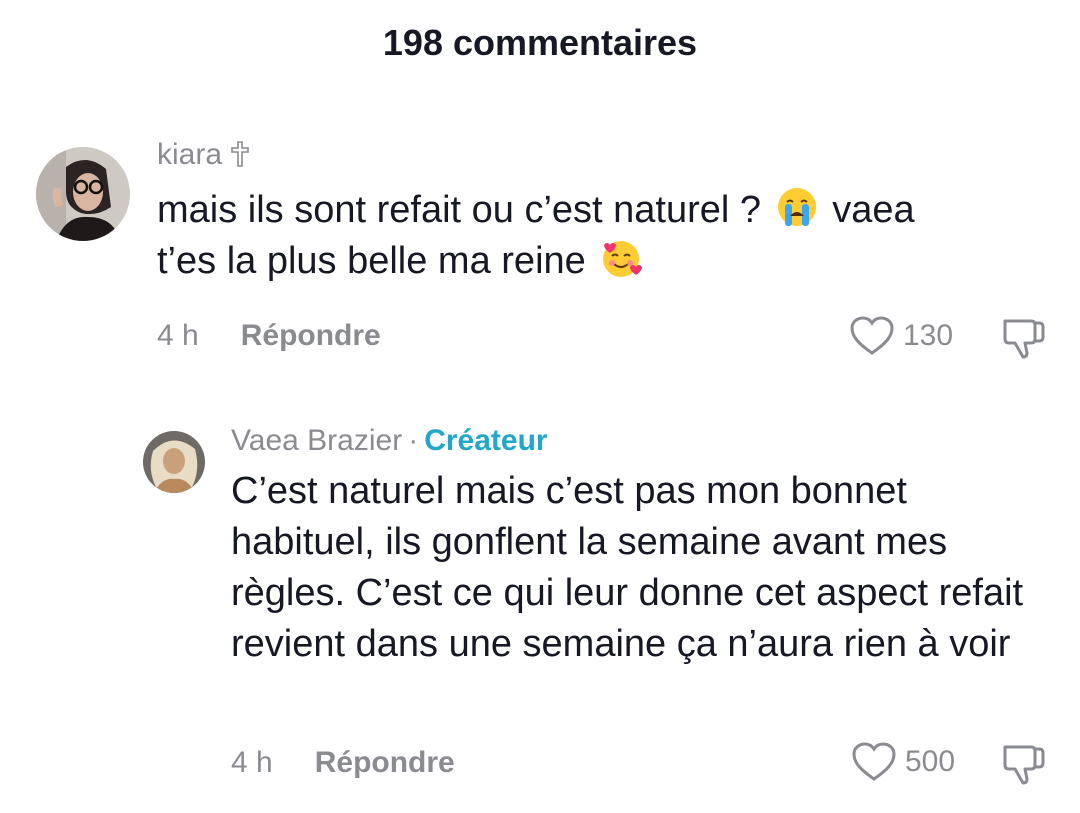 The image size is (1080, 813). What do you see at coordinates (240, 154) in the screenshot?
I see `cross-icon` at bounding box center [240, 154].